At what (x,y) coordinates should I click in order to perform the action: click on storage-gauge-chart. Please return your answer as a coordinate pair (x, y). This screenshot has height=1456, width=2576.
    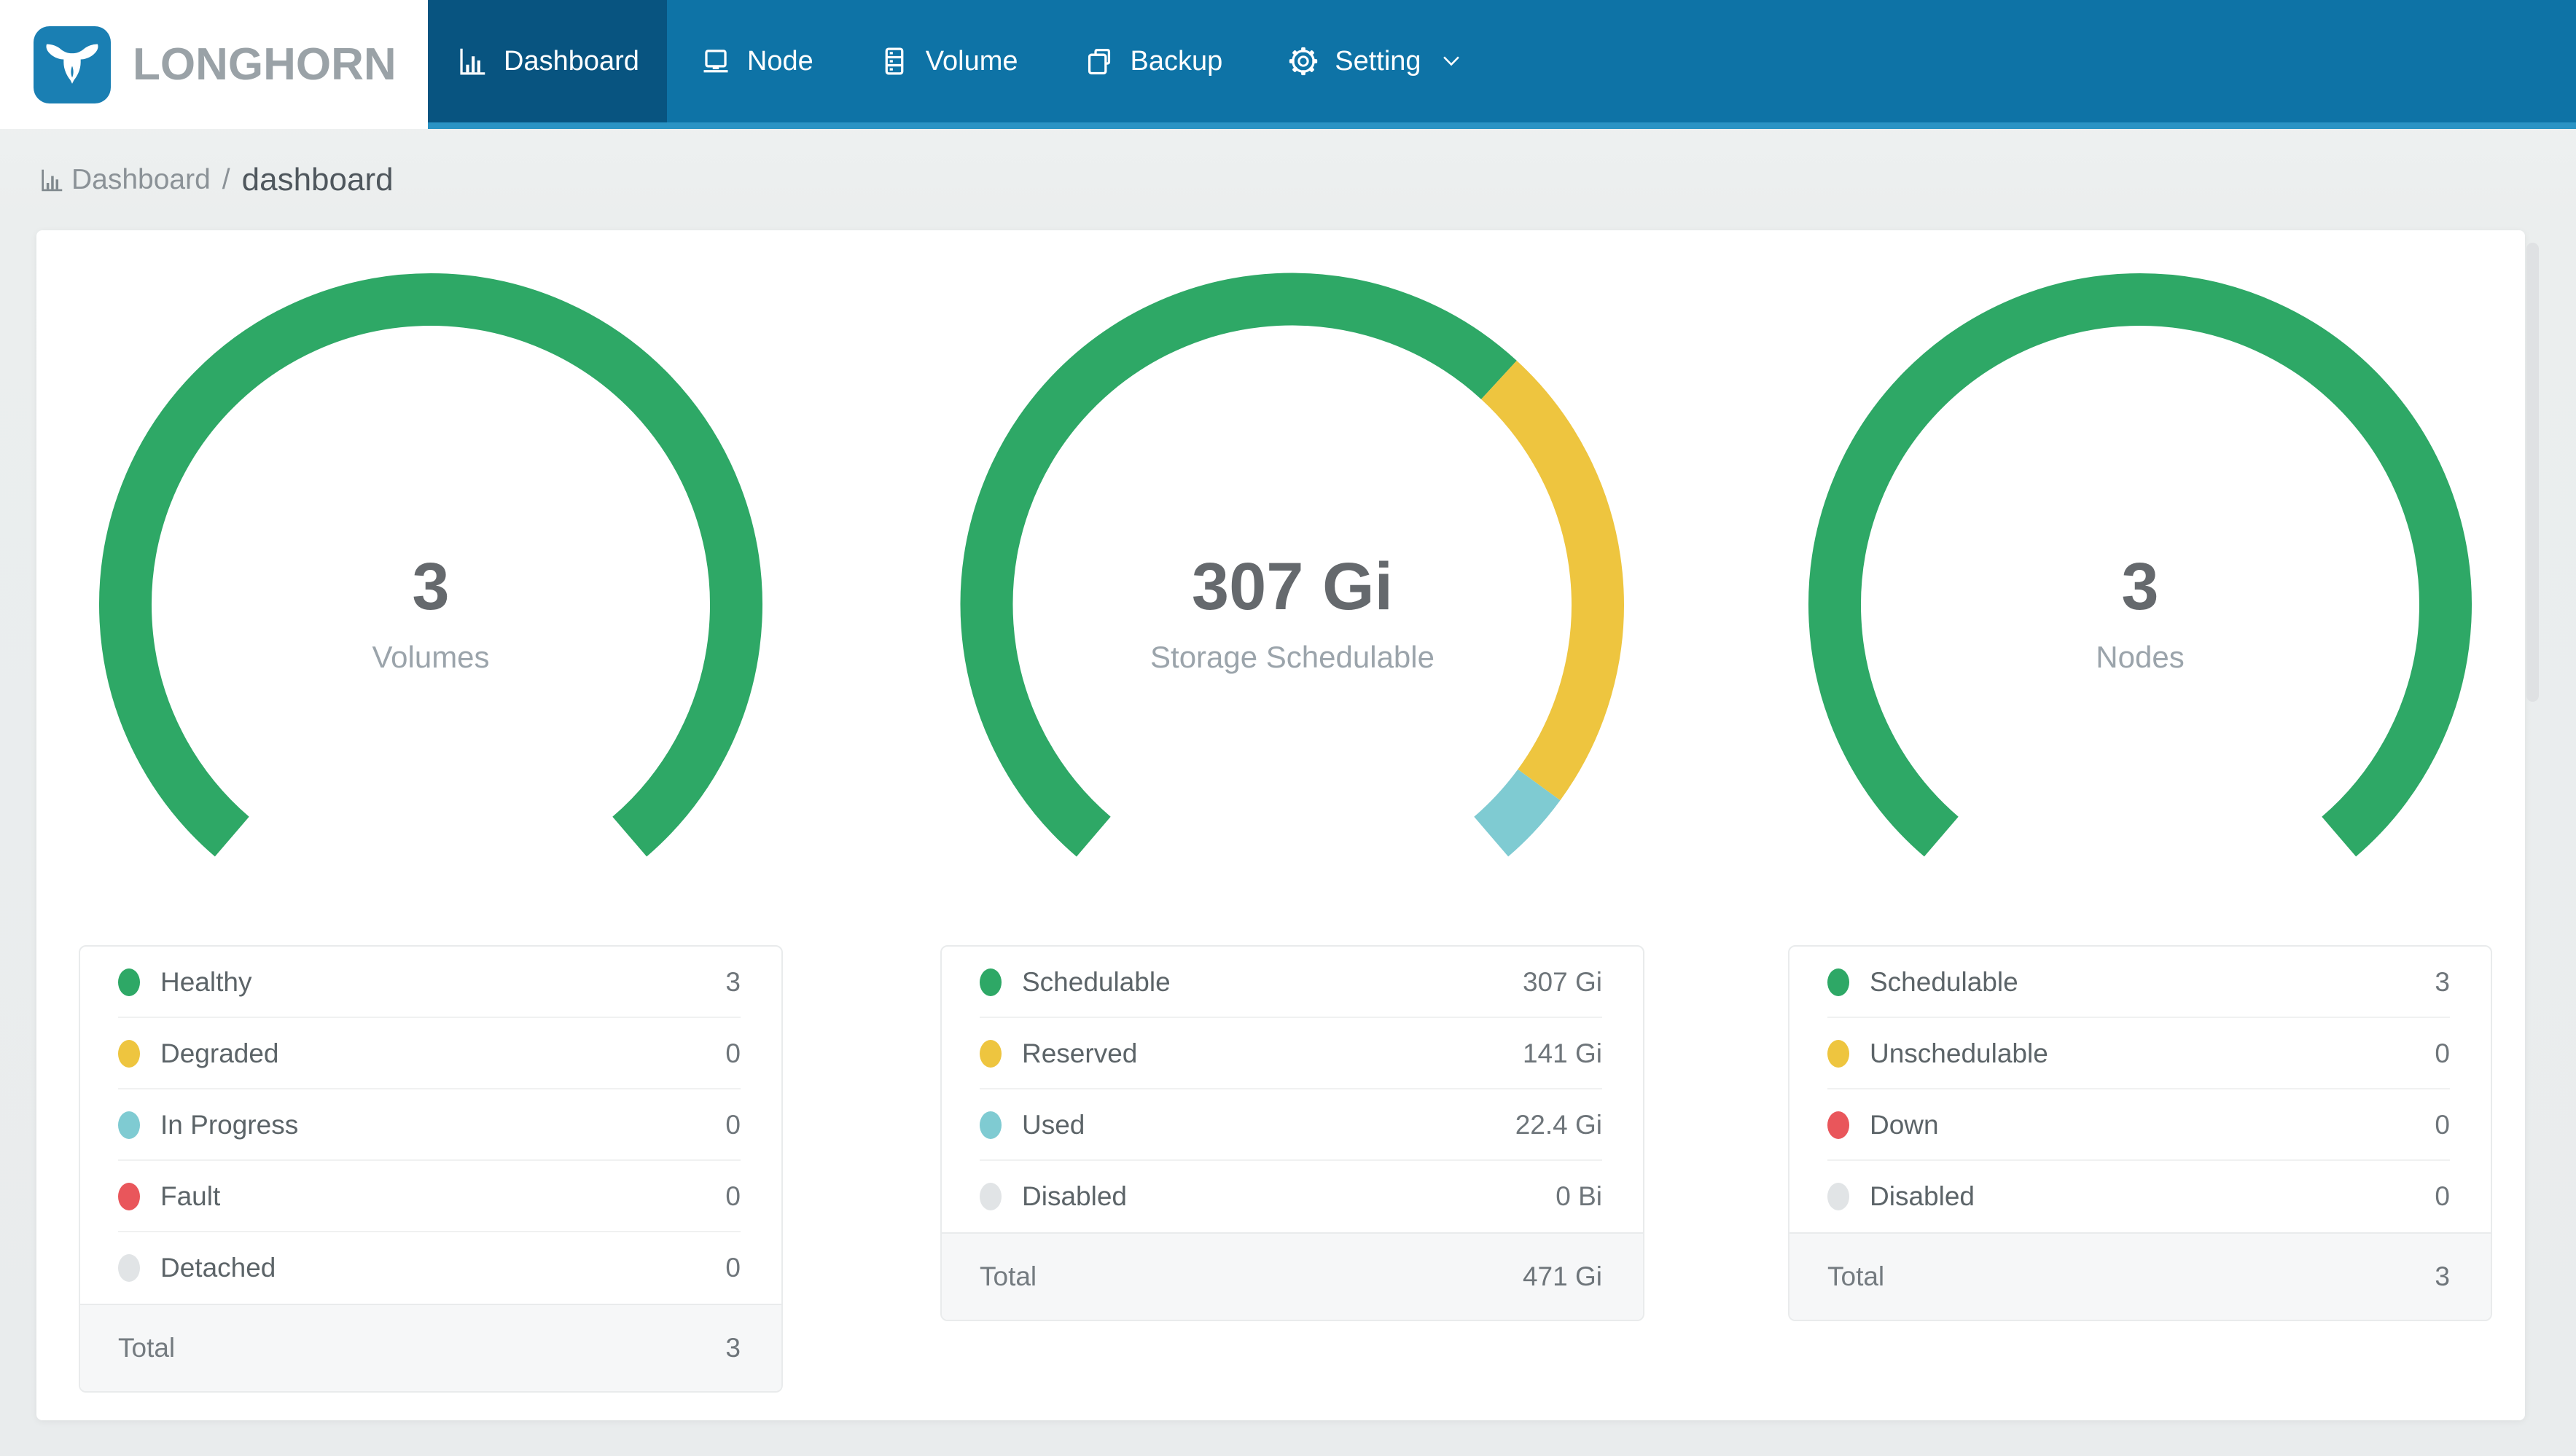
    Looking at the image, I should click on (1292, 565).